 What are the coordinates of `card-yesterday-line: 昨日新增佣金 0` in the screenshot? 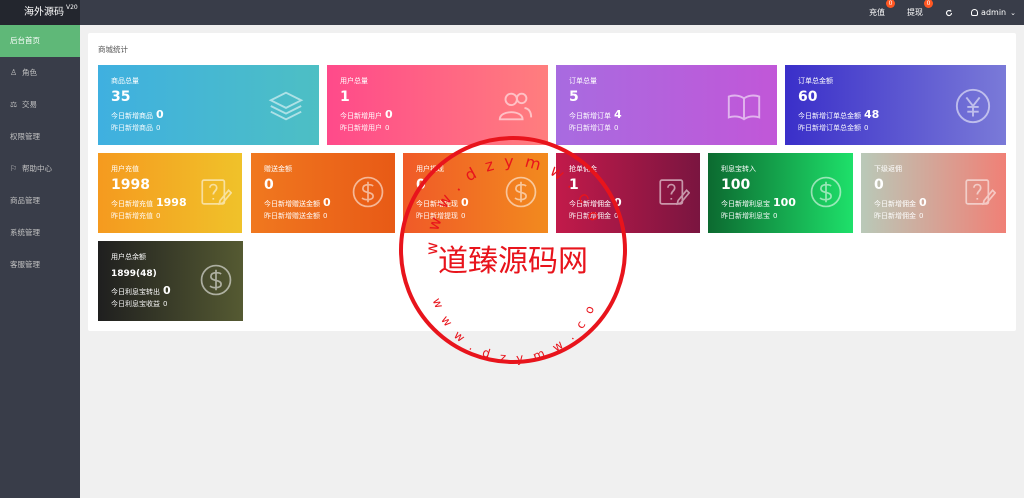 It's located at (898, 216).